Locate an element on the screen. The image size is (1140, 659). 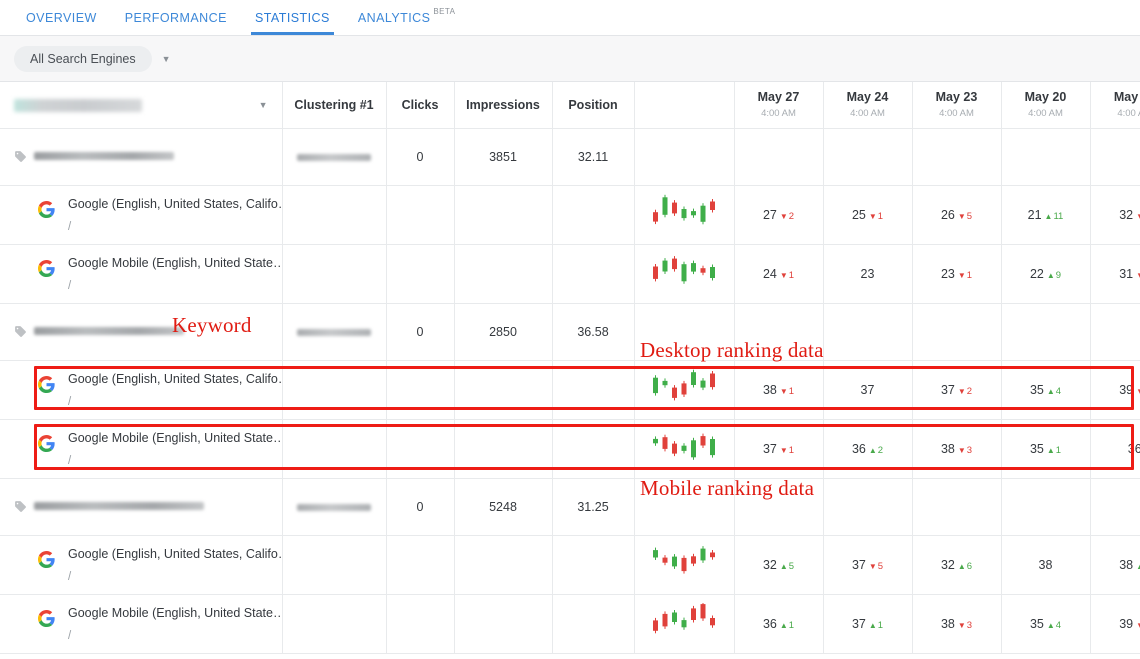
tab-statistics: STATISTICS is located at coordinates (292, 17).